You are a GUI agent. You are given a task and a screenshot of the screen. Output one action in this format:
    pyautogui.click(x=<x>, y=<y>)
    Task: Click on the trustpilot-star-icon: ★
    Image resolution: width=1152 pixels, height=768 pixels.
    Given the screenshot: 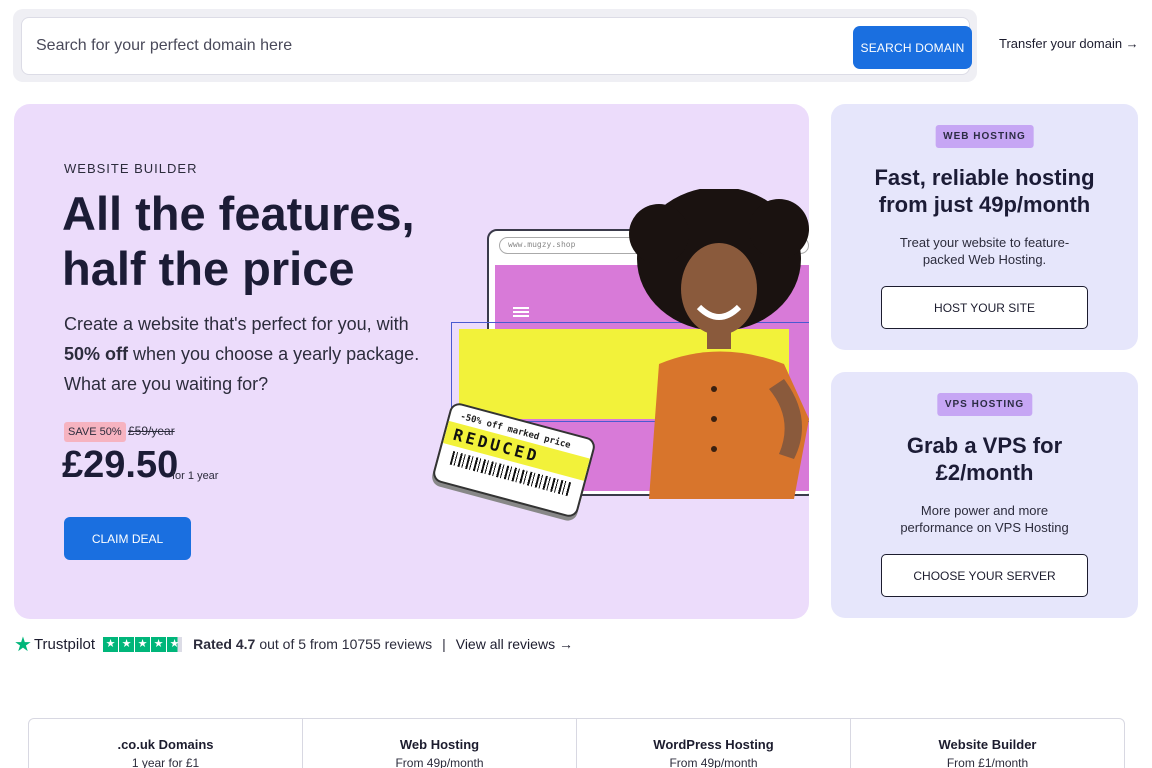 What is the action you would take?
    pyautogui.click(x=23, y=644)
    